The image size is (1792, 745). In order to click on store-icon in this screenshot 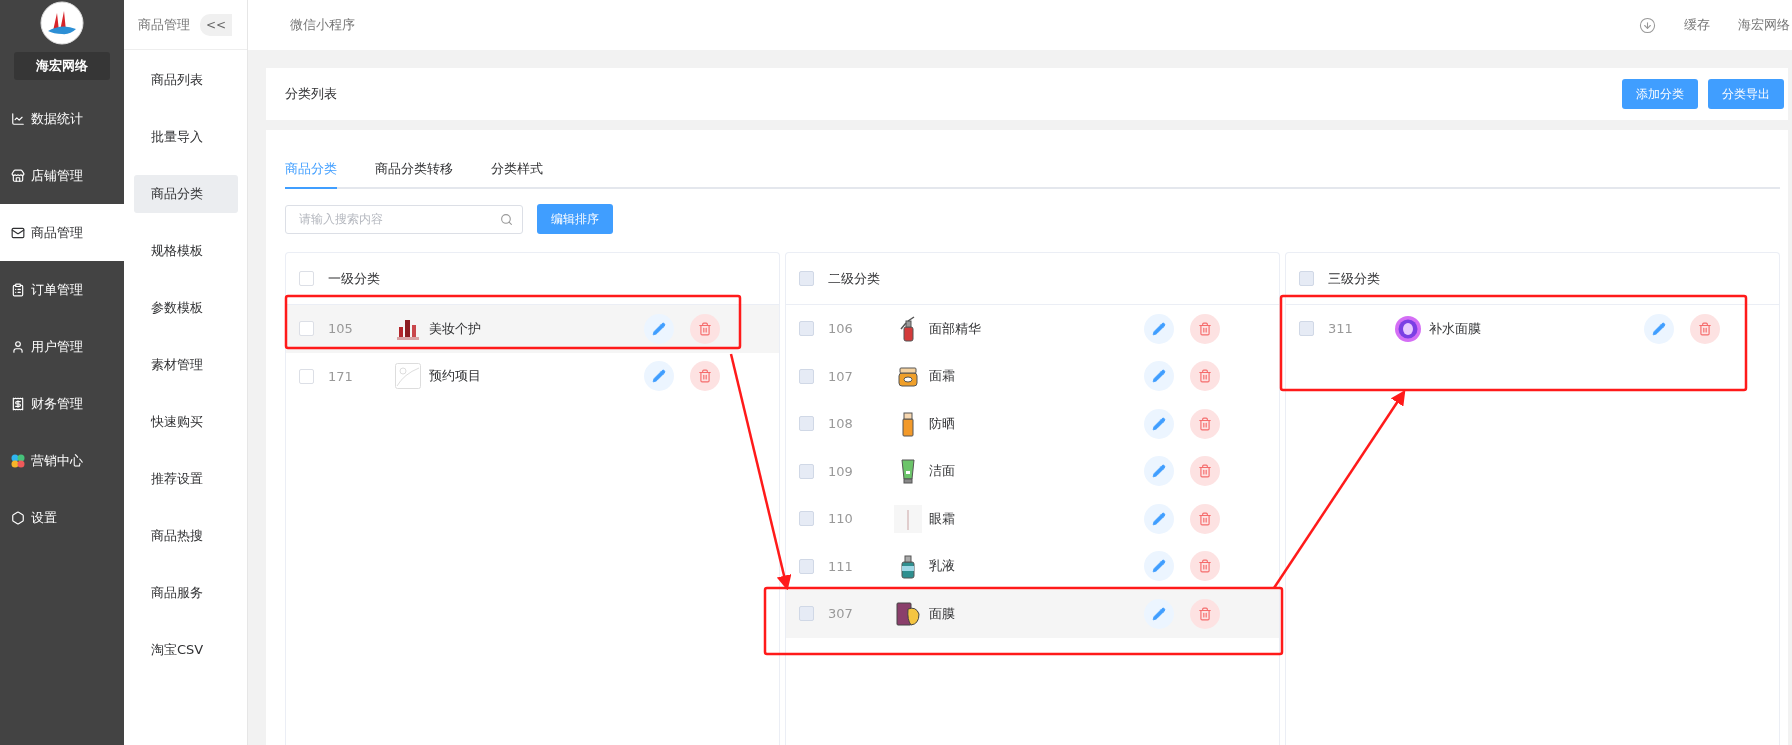, I will do `click(18, 175)`.